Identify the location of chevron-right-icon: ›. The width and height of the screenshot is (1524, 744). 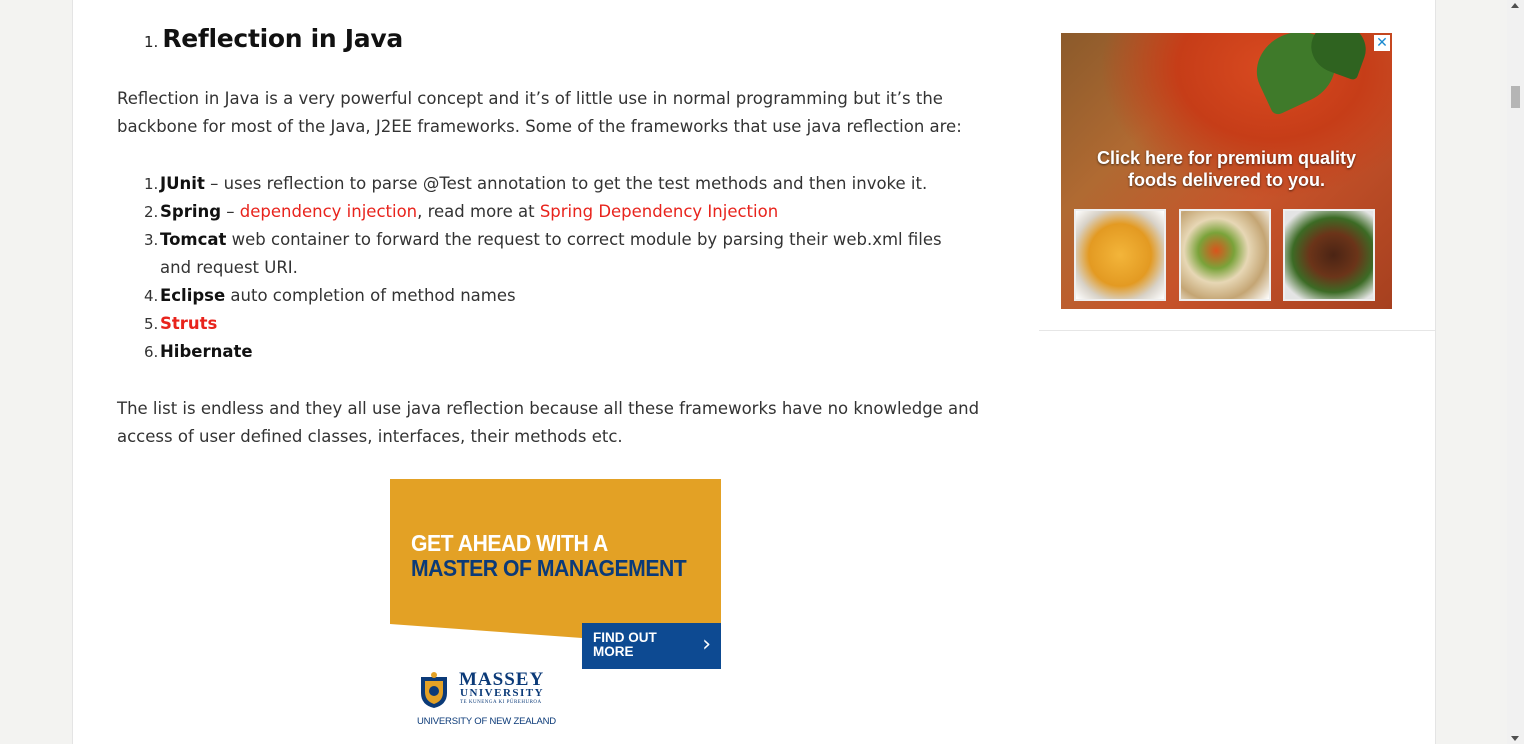
(706, 644).